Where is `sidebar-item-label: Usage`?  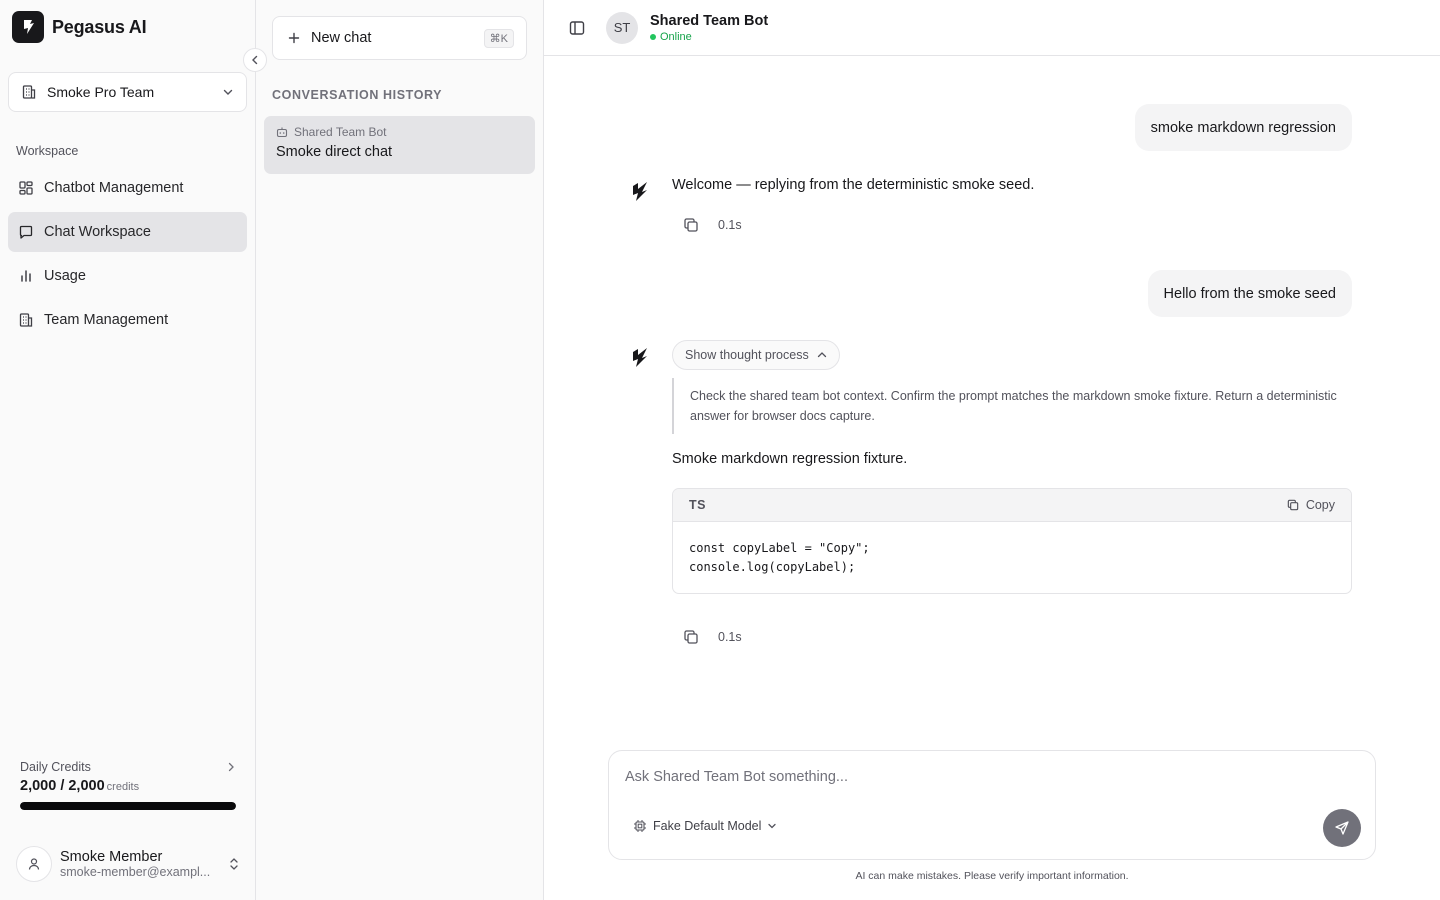
sidebar-item-label: Usage is located at coordinates (65, 276).